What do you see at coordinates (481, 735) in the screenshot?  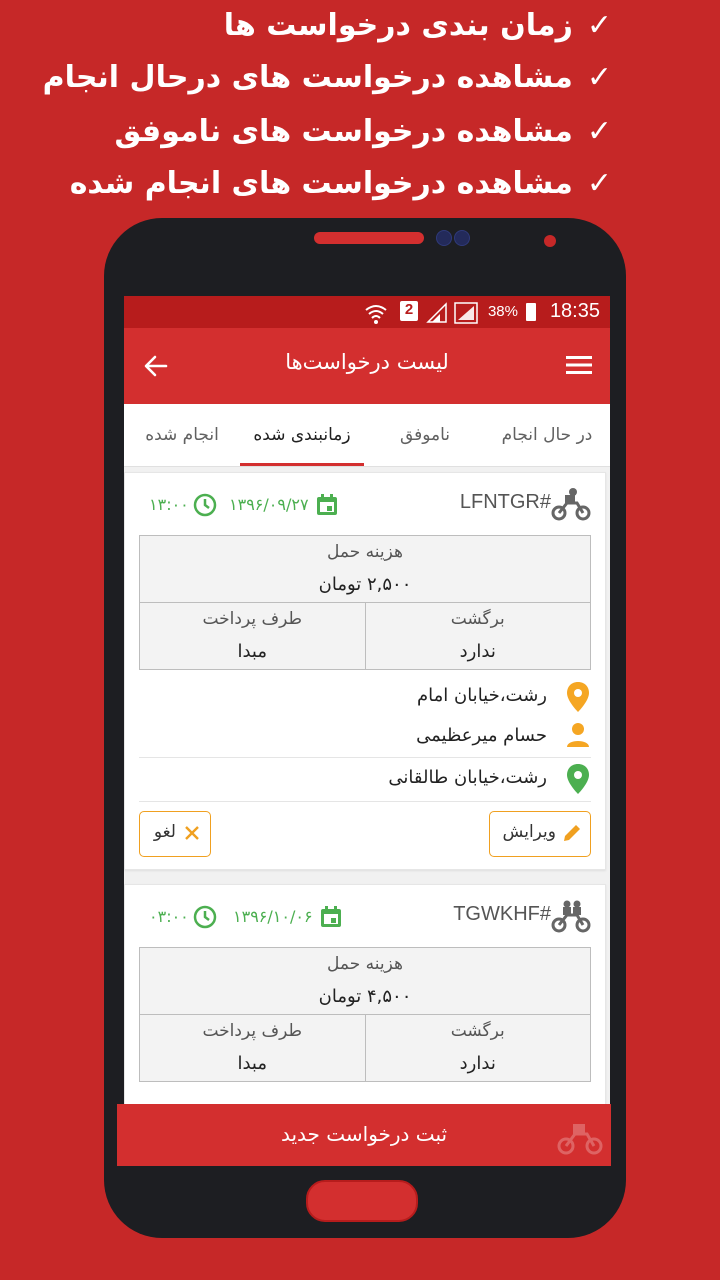 I see `contact-name: حسام میرعظیمی` at bounding box center [481, 735].